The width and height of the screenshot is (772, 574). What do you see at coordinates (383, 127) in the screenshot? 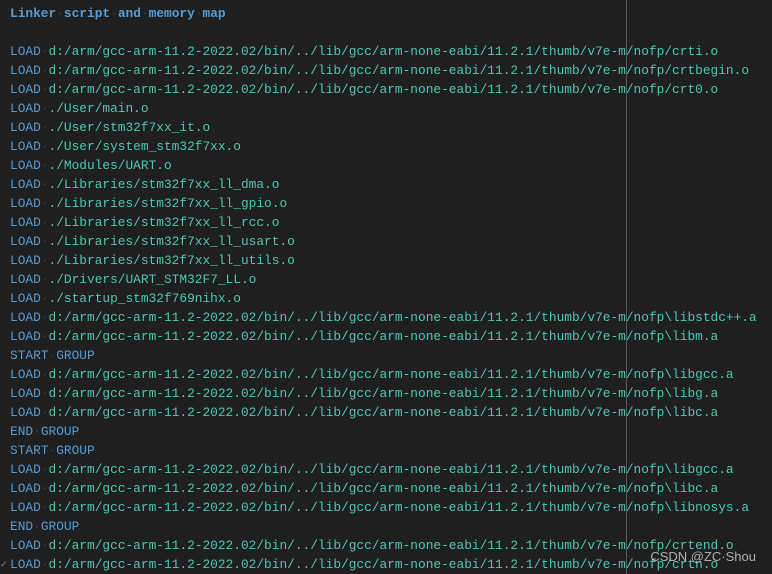
I see `code-line: LOAD·./User/stm32f7xx_it.o` at bounding box center [383, 127].